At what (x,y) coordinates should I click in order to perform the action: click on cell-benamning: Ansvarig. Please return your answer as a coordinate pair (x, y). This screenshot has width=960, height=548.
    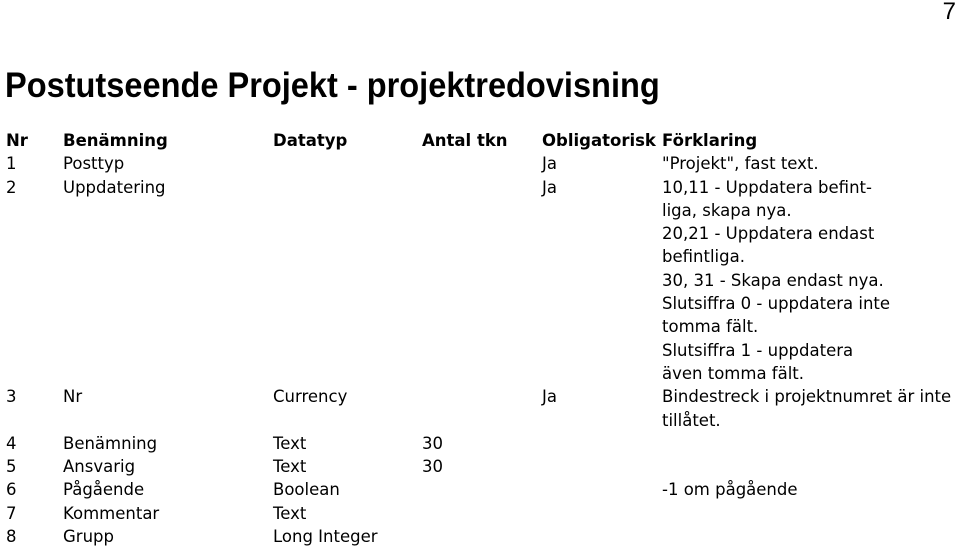
    Looking at the image, I should click on (99, 467).